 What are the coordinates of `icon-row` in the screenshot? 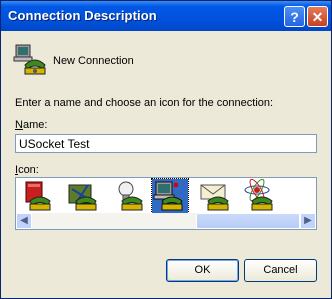 It's located at (166, 196).